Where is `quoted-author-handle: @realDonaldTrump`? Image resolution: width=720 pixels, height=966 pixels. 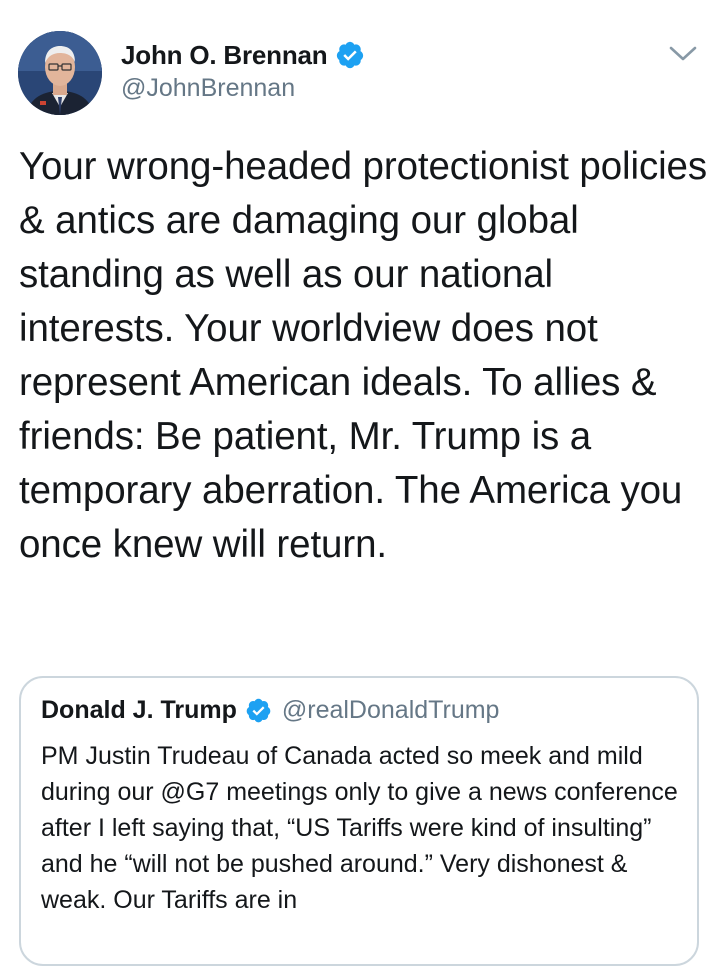 quoted-author-handle: @realDonaldTrump is located at coordinates (390, 710).